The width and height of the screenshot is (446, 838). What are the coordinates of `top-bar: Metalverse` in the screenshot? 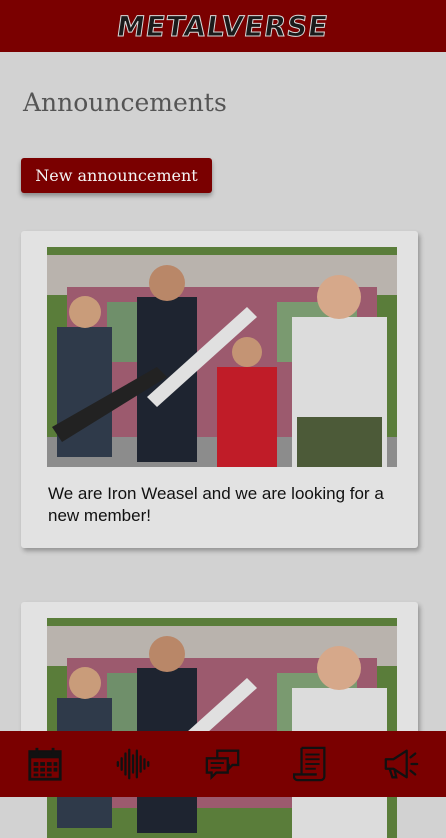 It's located at (223, 26).